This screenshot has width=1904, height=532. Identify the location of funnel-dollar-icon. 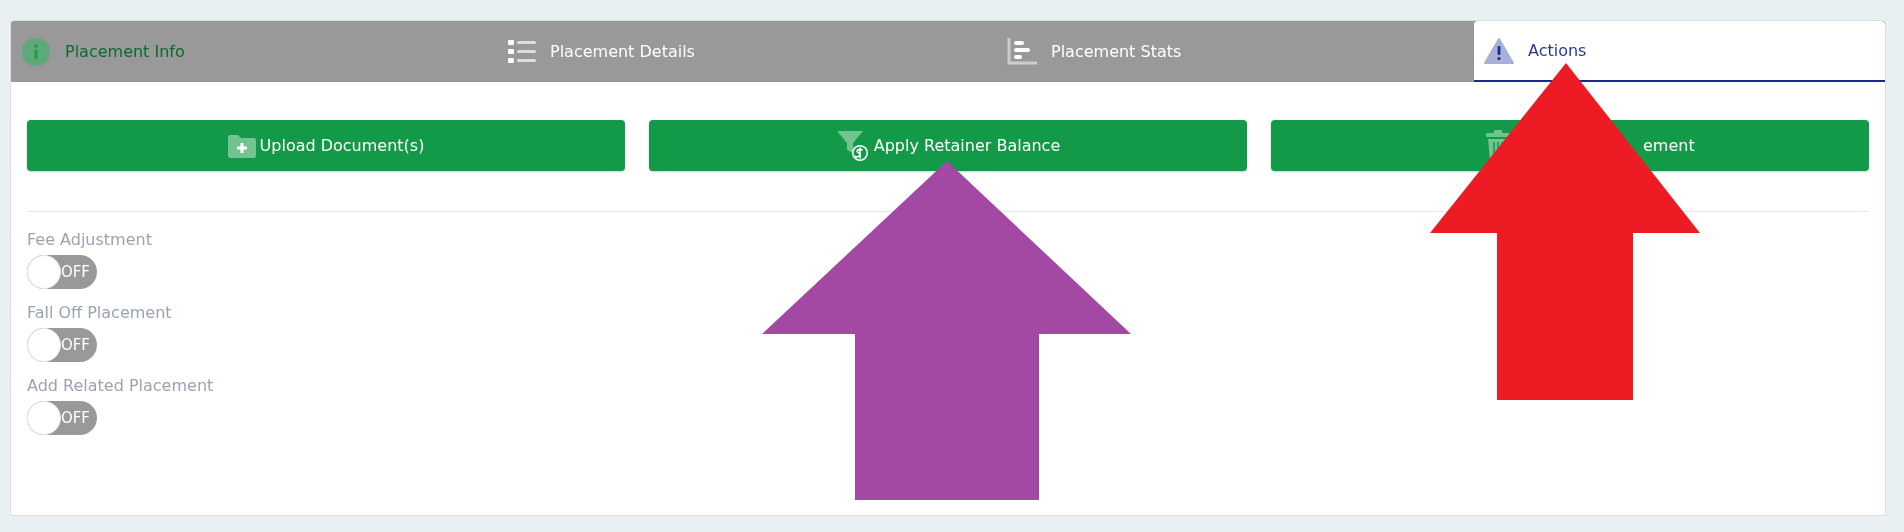
(852, 145).